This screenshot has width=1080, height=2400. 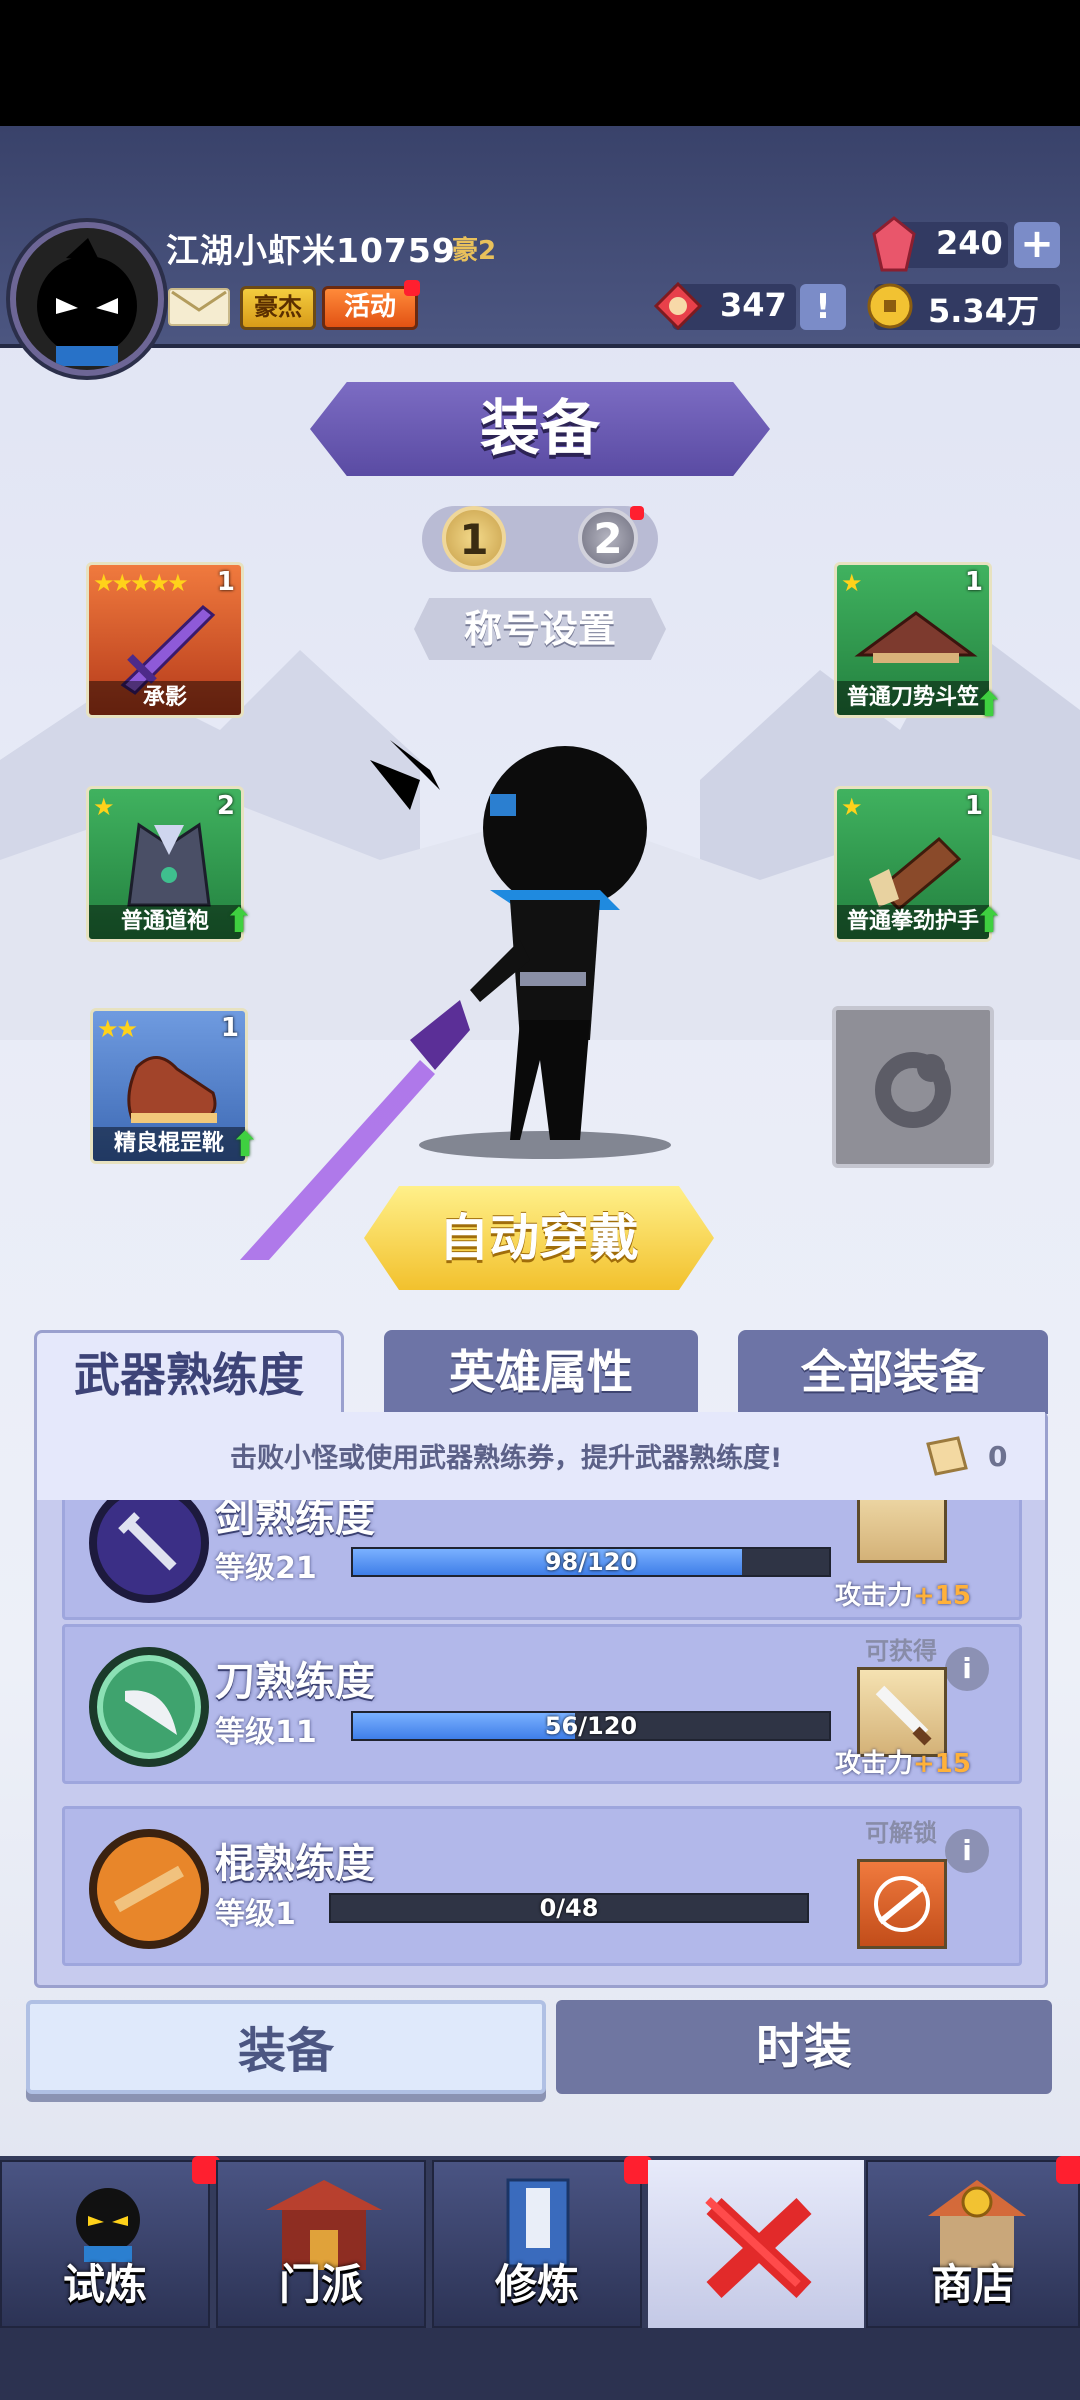 What do you see at coordinates (199, 307) in the screenshot?
I see `mail-icon` at bounding box center [199, 307].